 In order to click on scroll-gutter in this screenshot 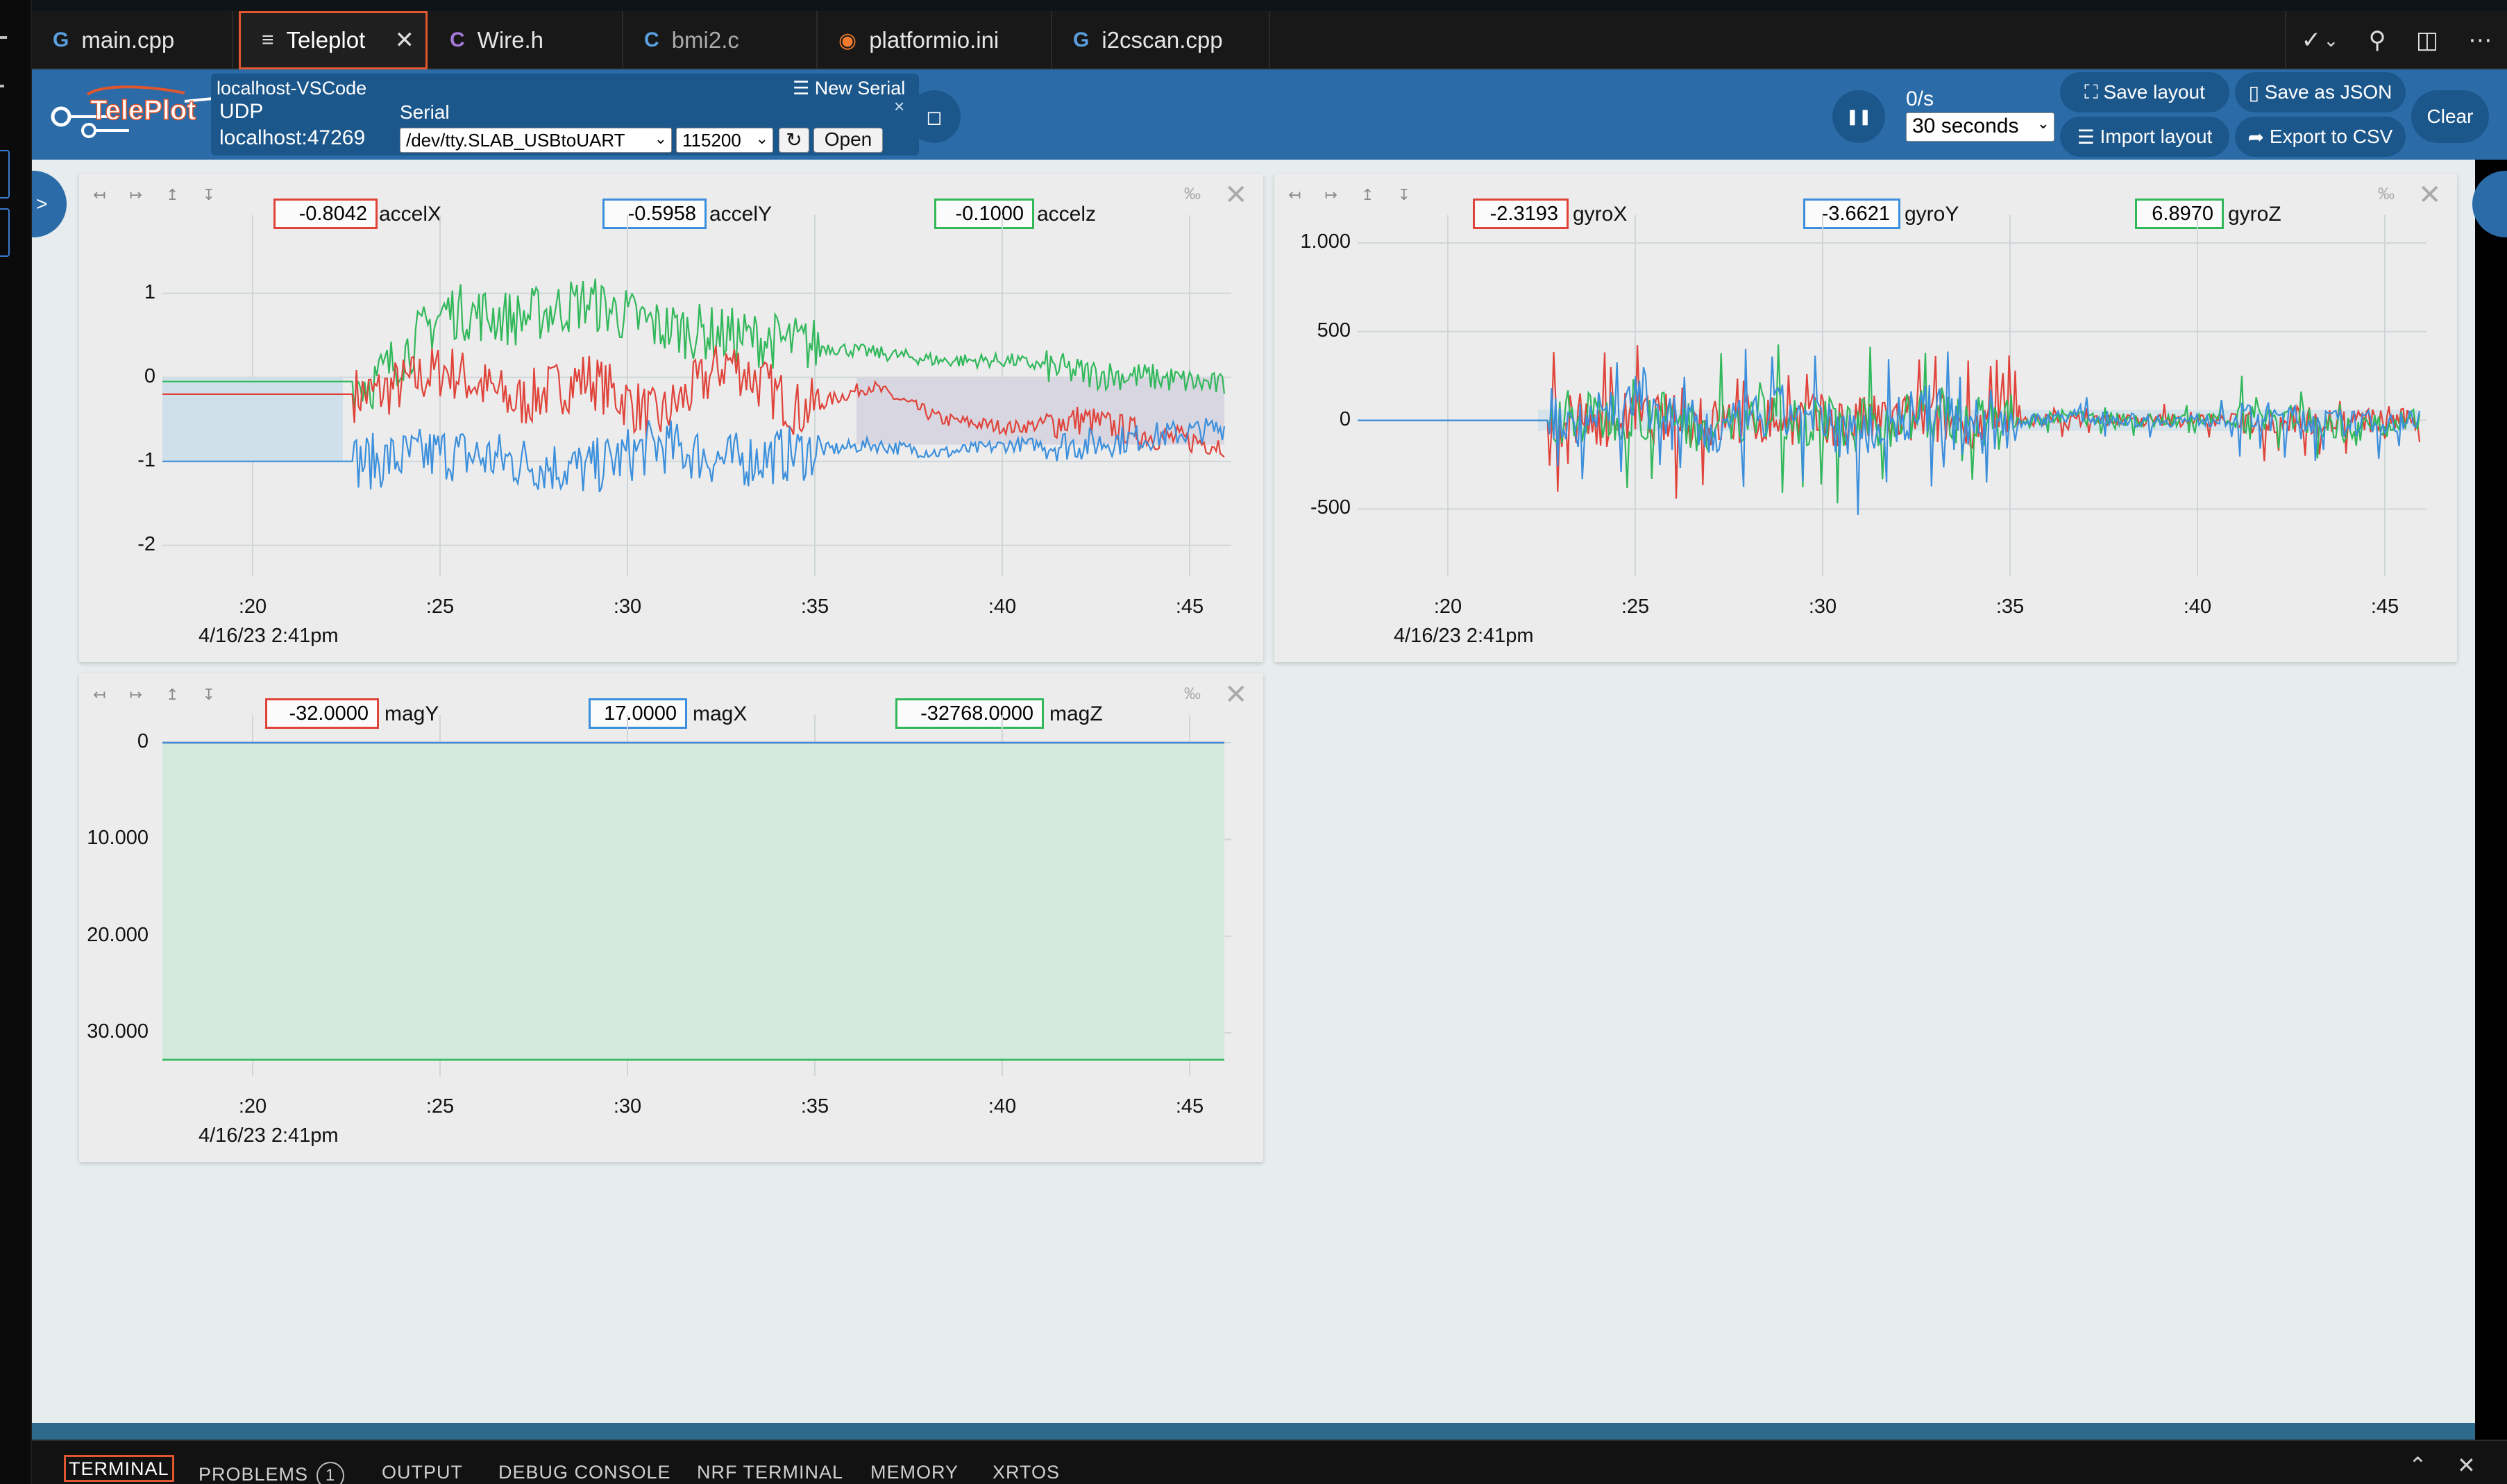, I will do `click(2491, 791)`.